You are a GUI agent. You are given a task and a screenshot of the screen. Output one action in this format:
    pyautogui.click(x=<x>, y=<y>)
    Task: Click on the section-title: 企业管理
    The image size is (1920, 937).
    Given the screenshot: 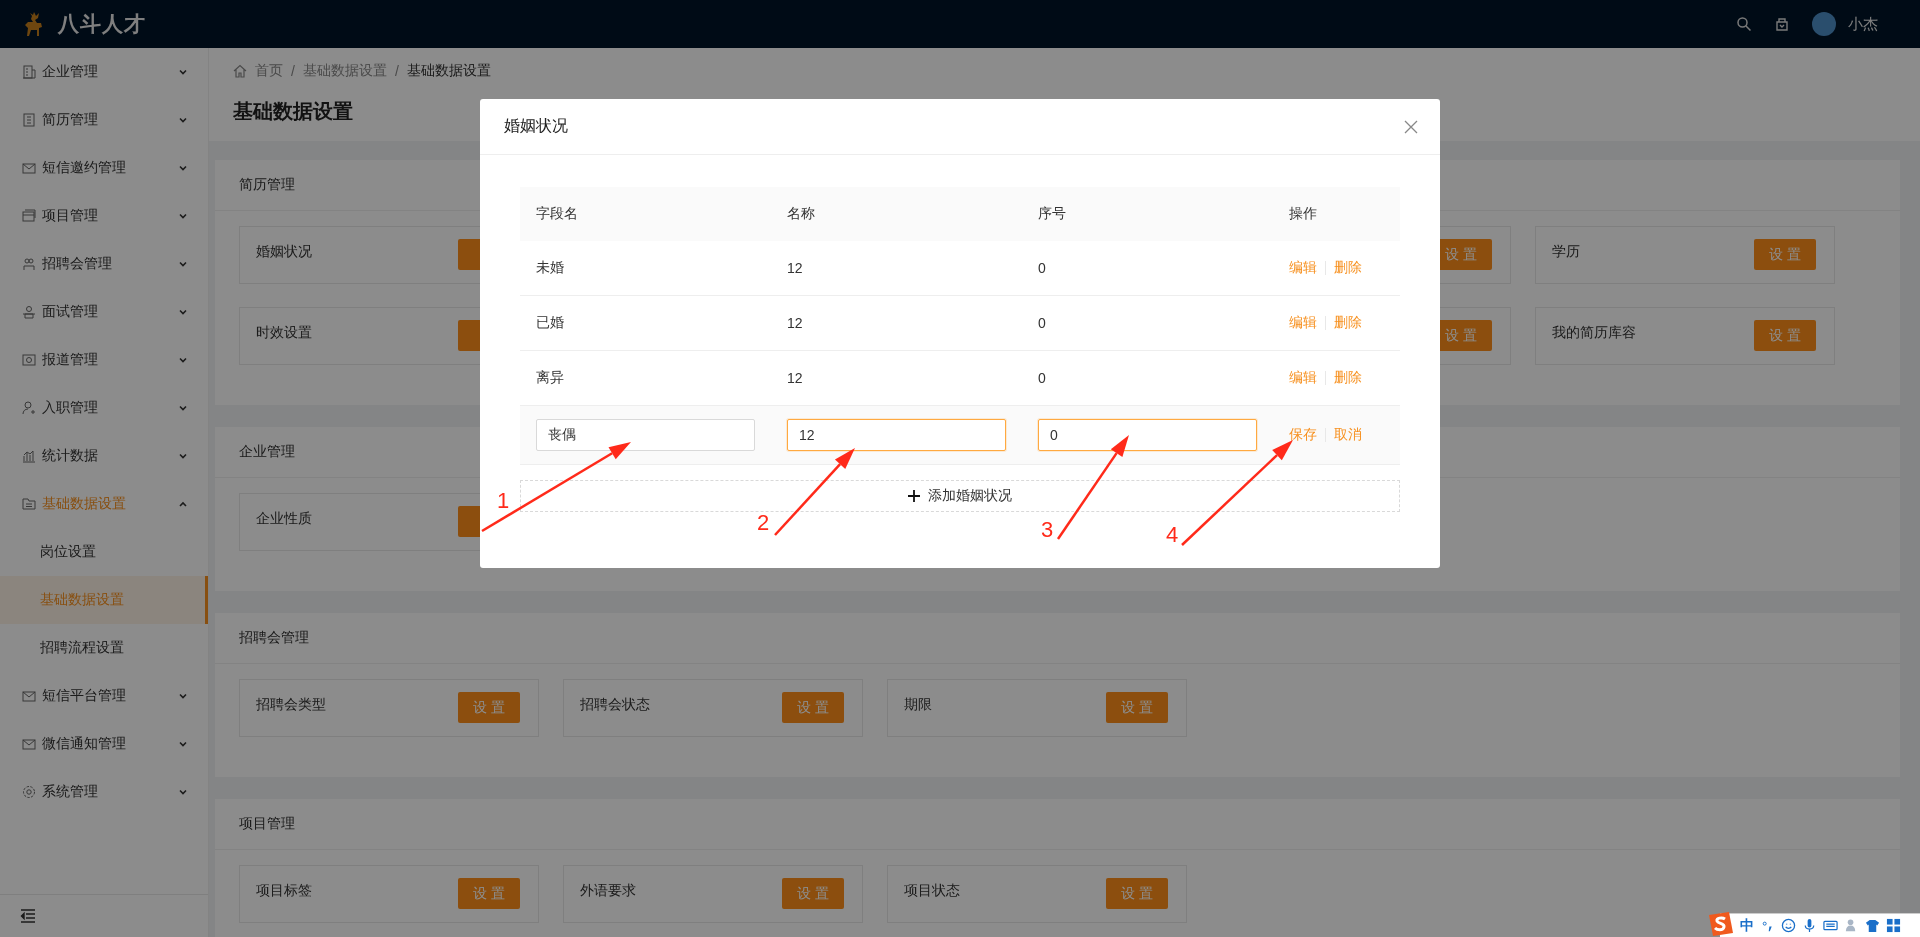 What is the action you would take?
    pyautogui.click(x=267, y=452)
    